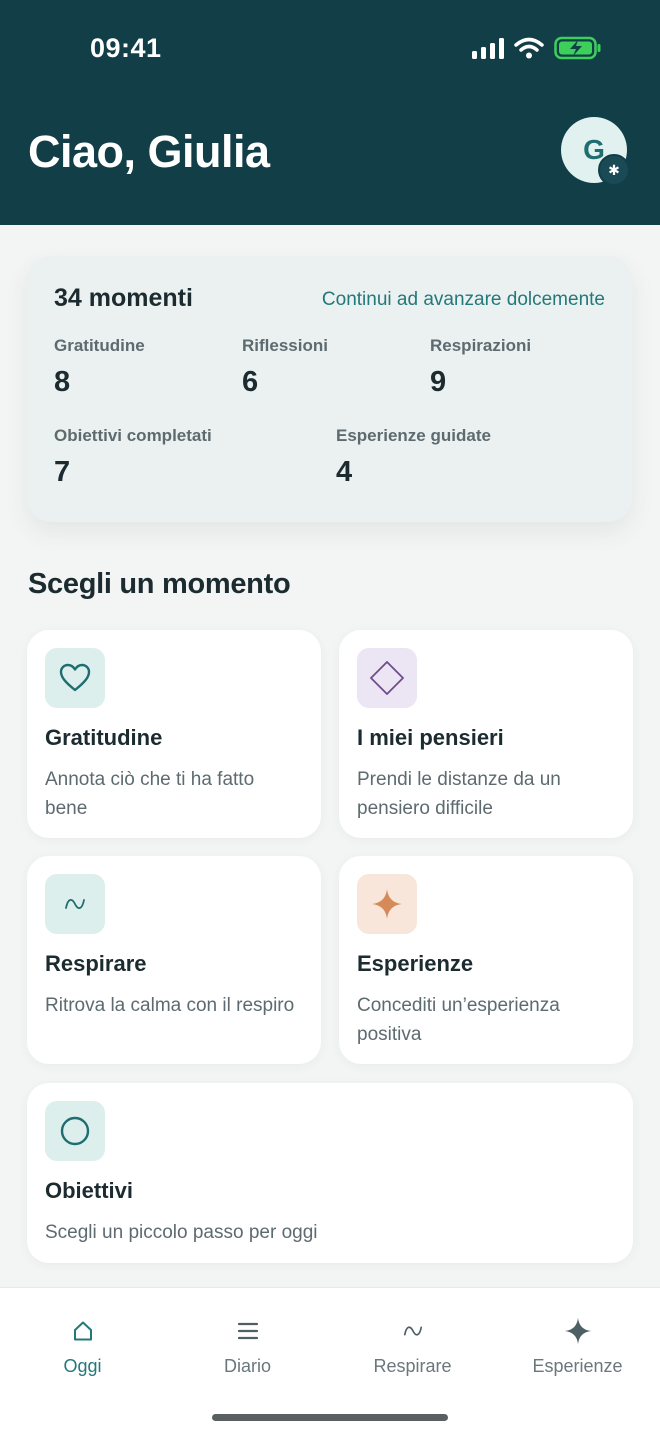  I want to click on battery-charging-icon, so click(577, 48).